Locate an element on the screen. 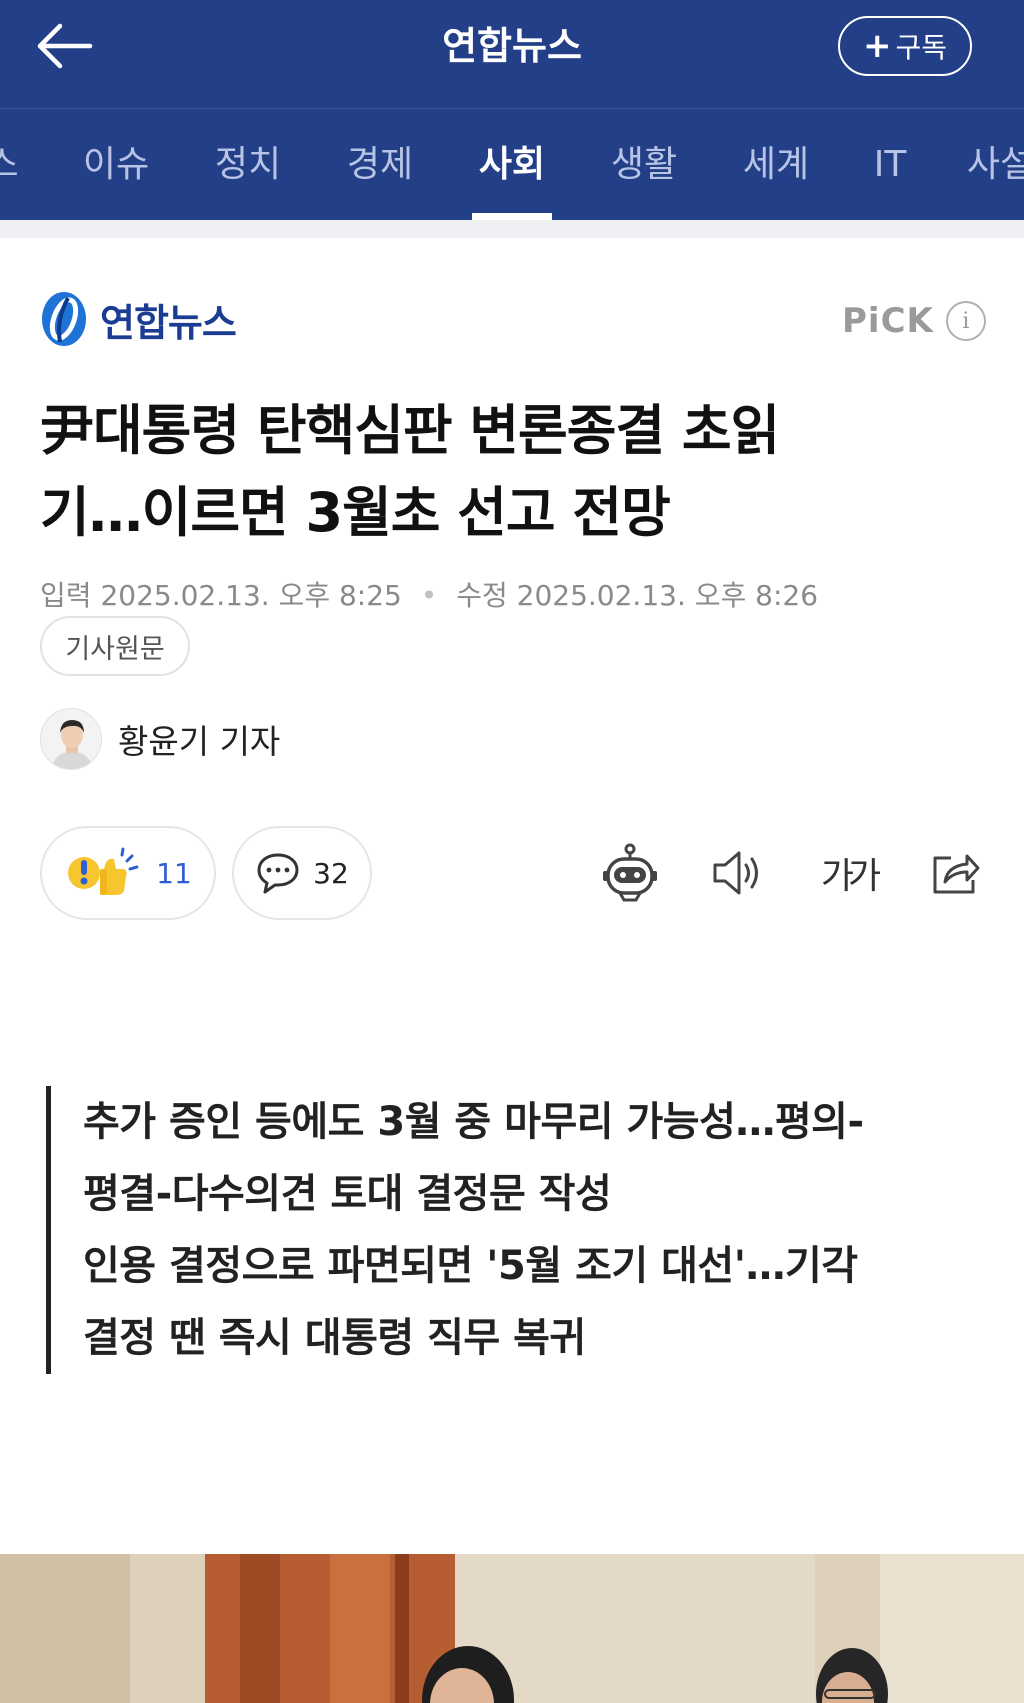  pick-badge: PiCK i is located at coordinates (914, 321).